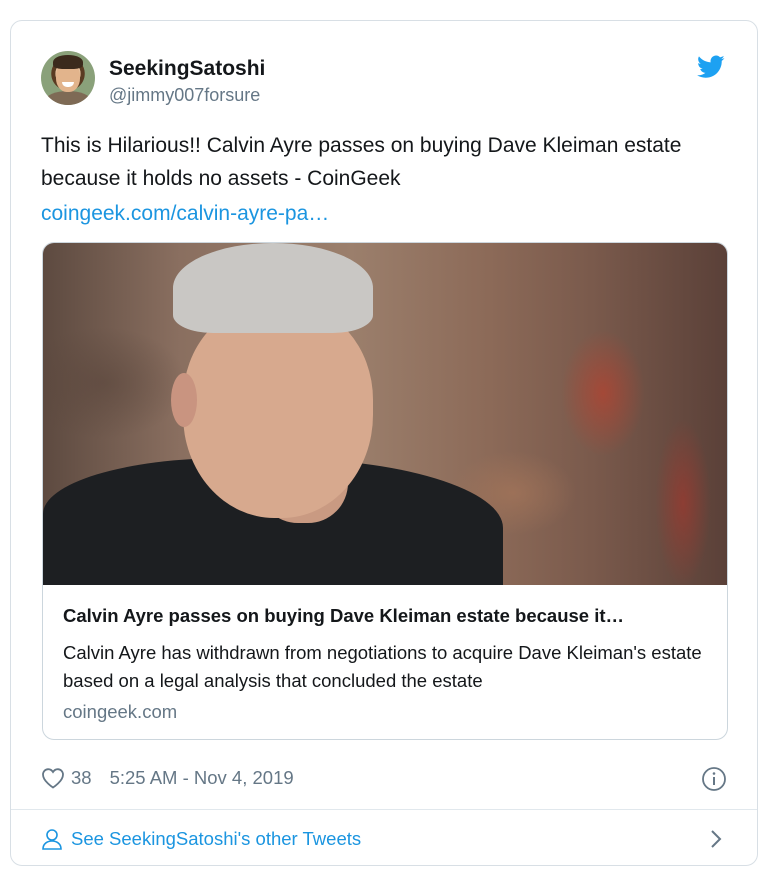 The height and width of the screenshot is (880, 768). What do you see at coordinates (202, 778) in the screenshot?
I see `timestamp: 5:25 AM - Nov 4, 2019` at bounding box center [202, 778].